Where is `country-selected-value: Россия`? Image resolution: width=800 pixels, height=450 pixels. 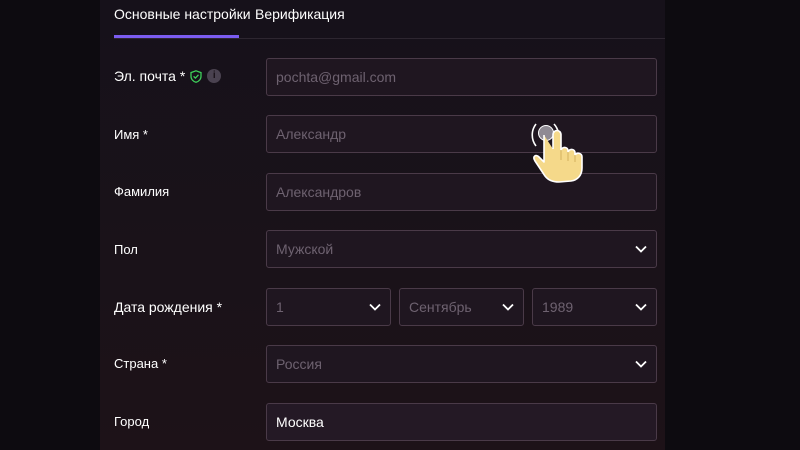 country-selected-value: Россия is located at coordinates (299, 364).